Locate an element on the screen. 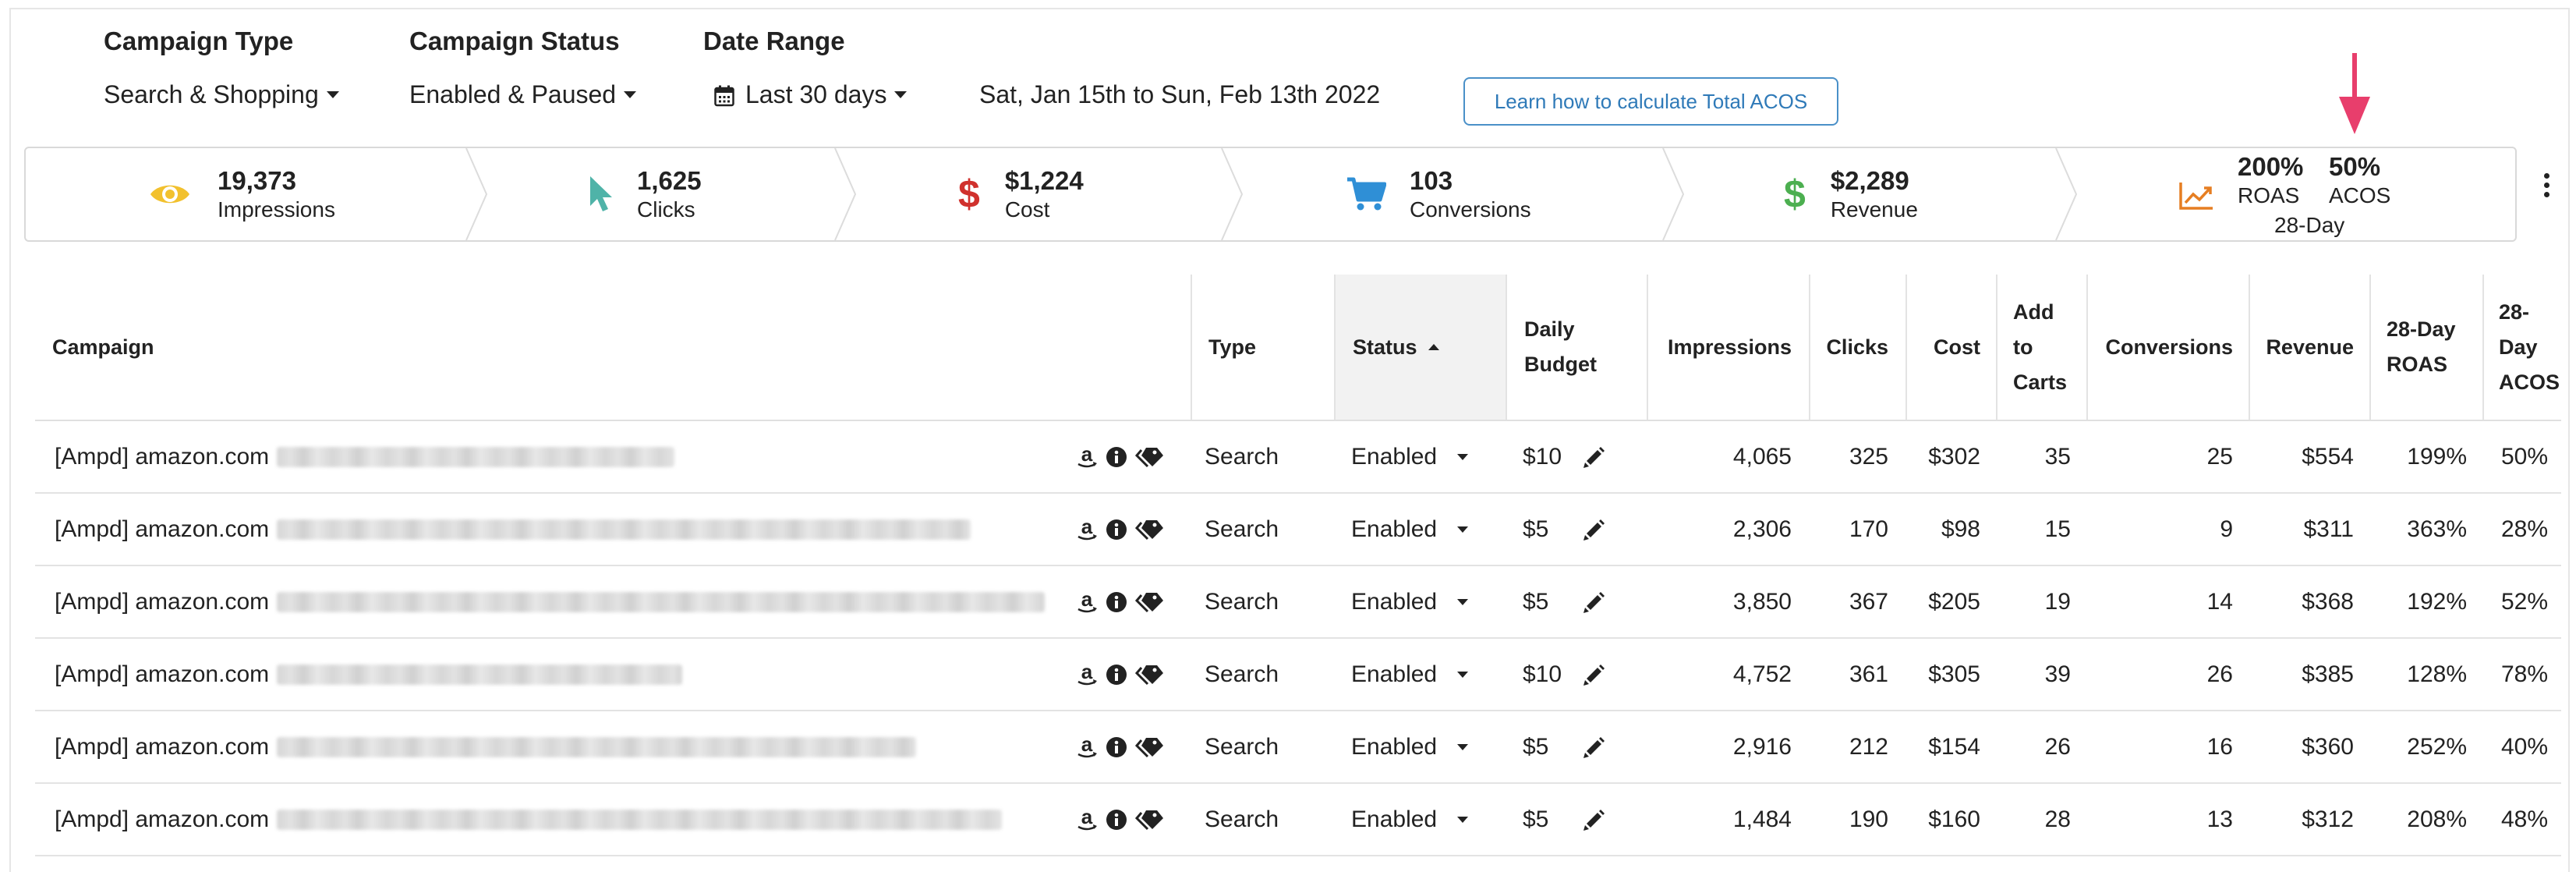 This screenshot has width=2576, height=872. header-text: 28-Day is located at coordinates (2518, 329).